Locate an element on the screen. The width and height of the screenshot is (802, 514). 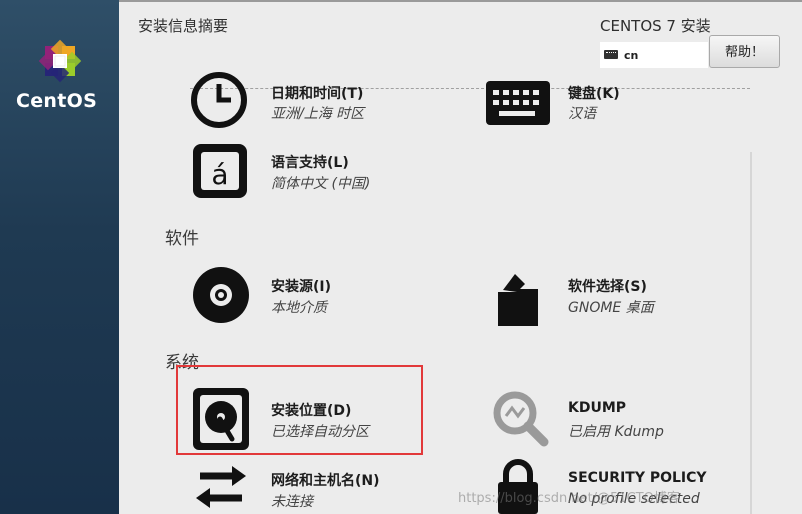
network-arrows-icon is located at coordinates (221, 487).